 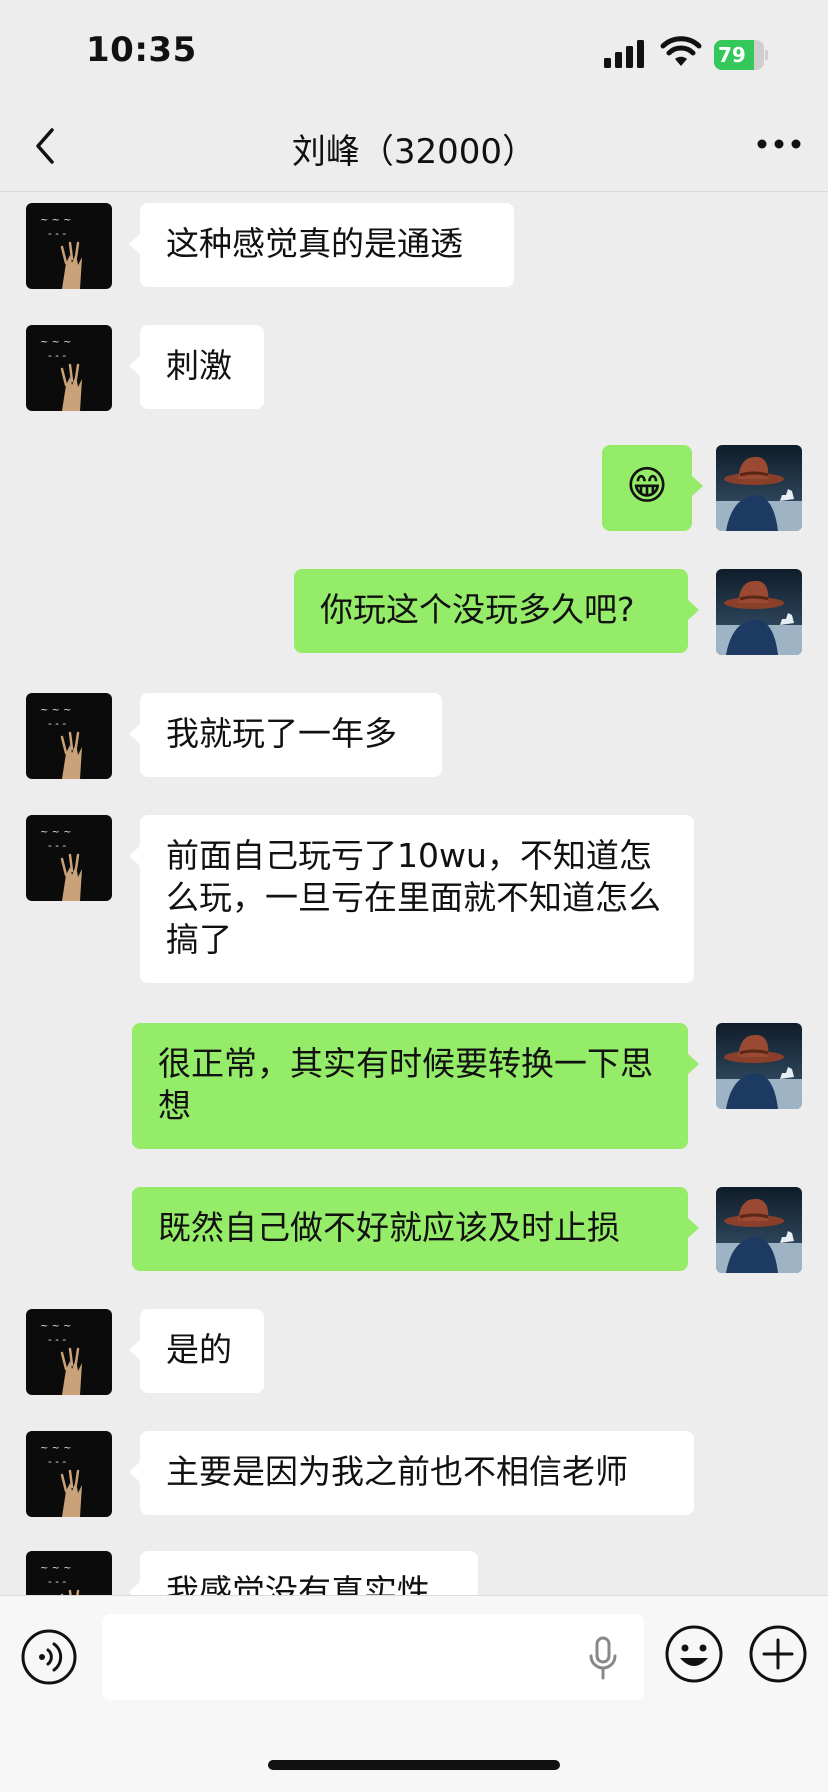 What do you see at coordinates (603, 1658) in the screenshot?
I see `mic-icon` at bounding box center [603, 1658].